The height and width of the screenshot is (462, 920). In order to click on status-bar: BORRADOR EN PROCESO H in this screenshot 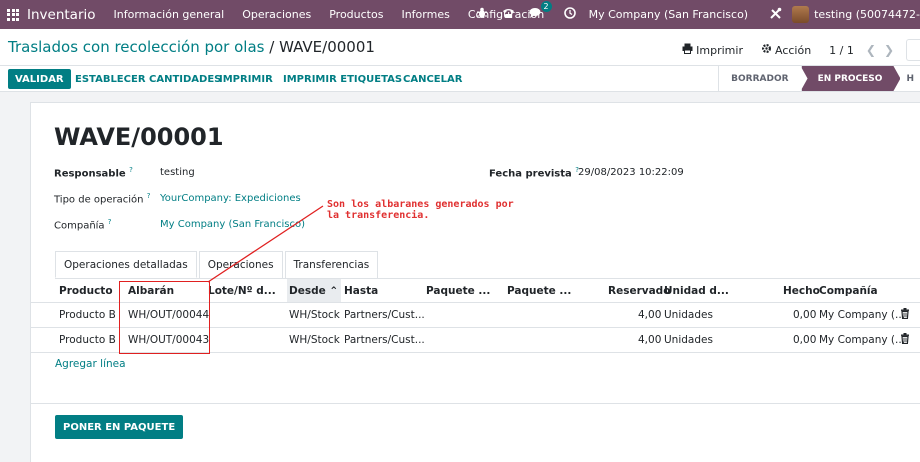, I will do `click(819, 78)`.